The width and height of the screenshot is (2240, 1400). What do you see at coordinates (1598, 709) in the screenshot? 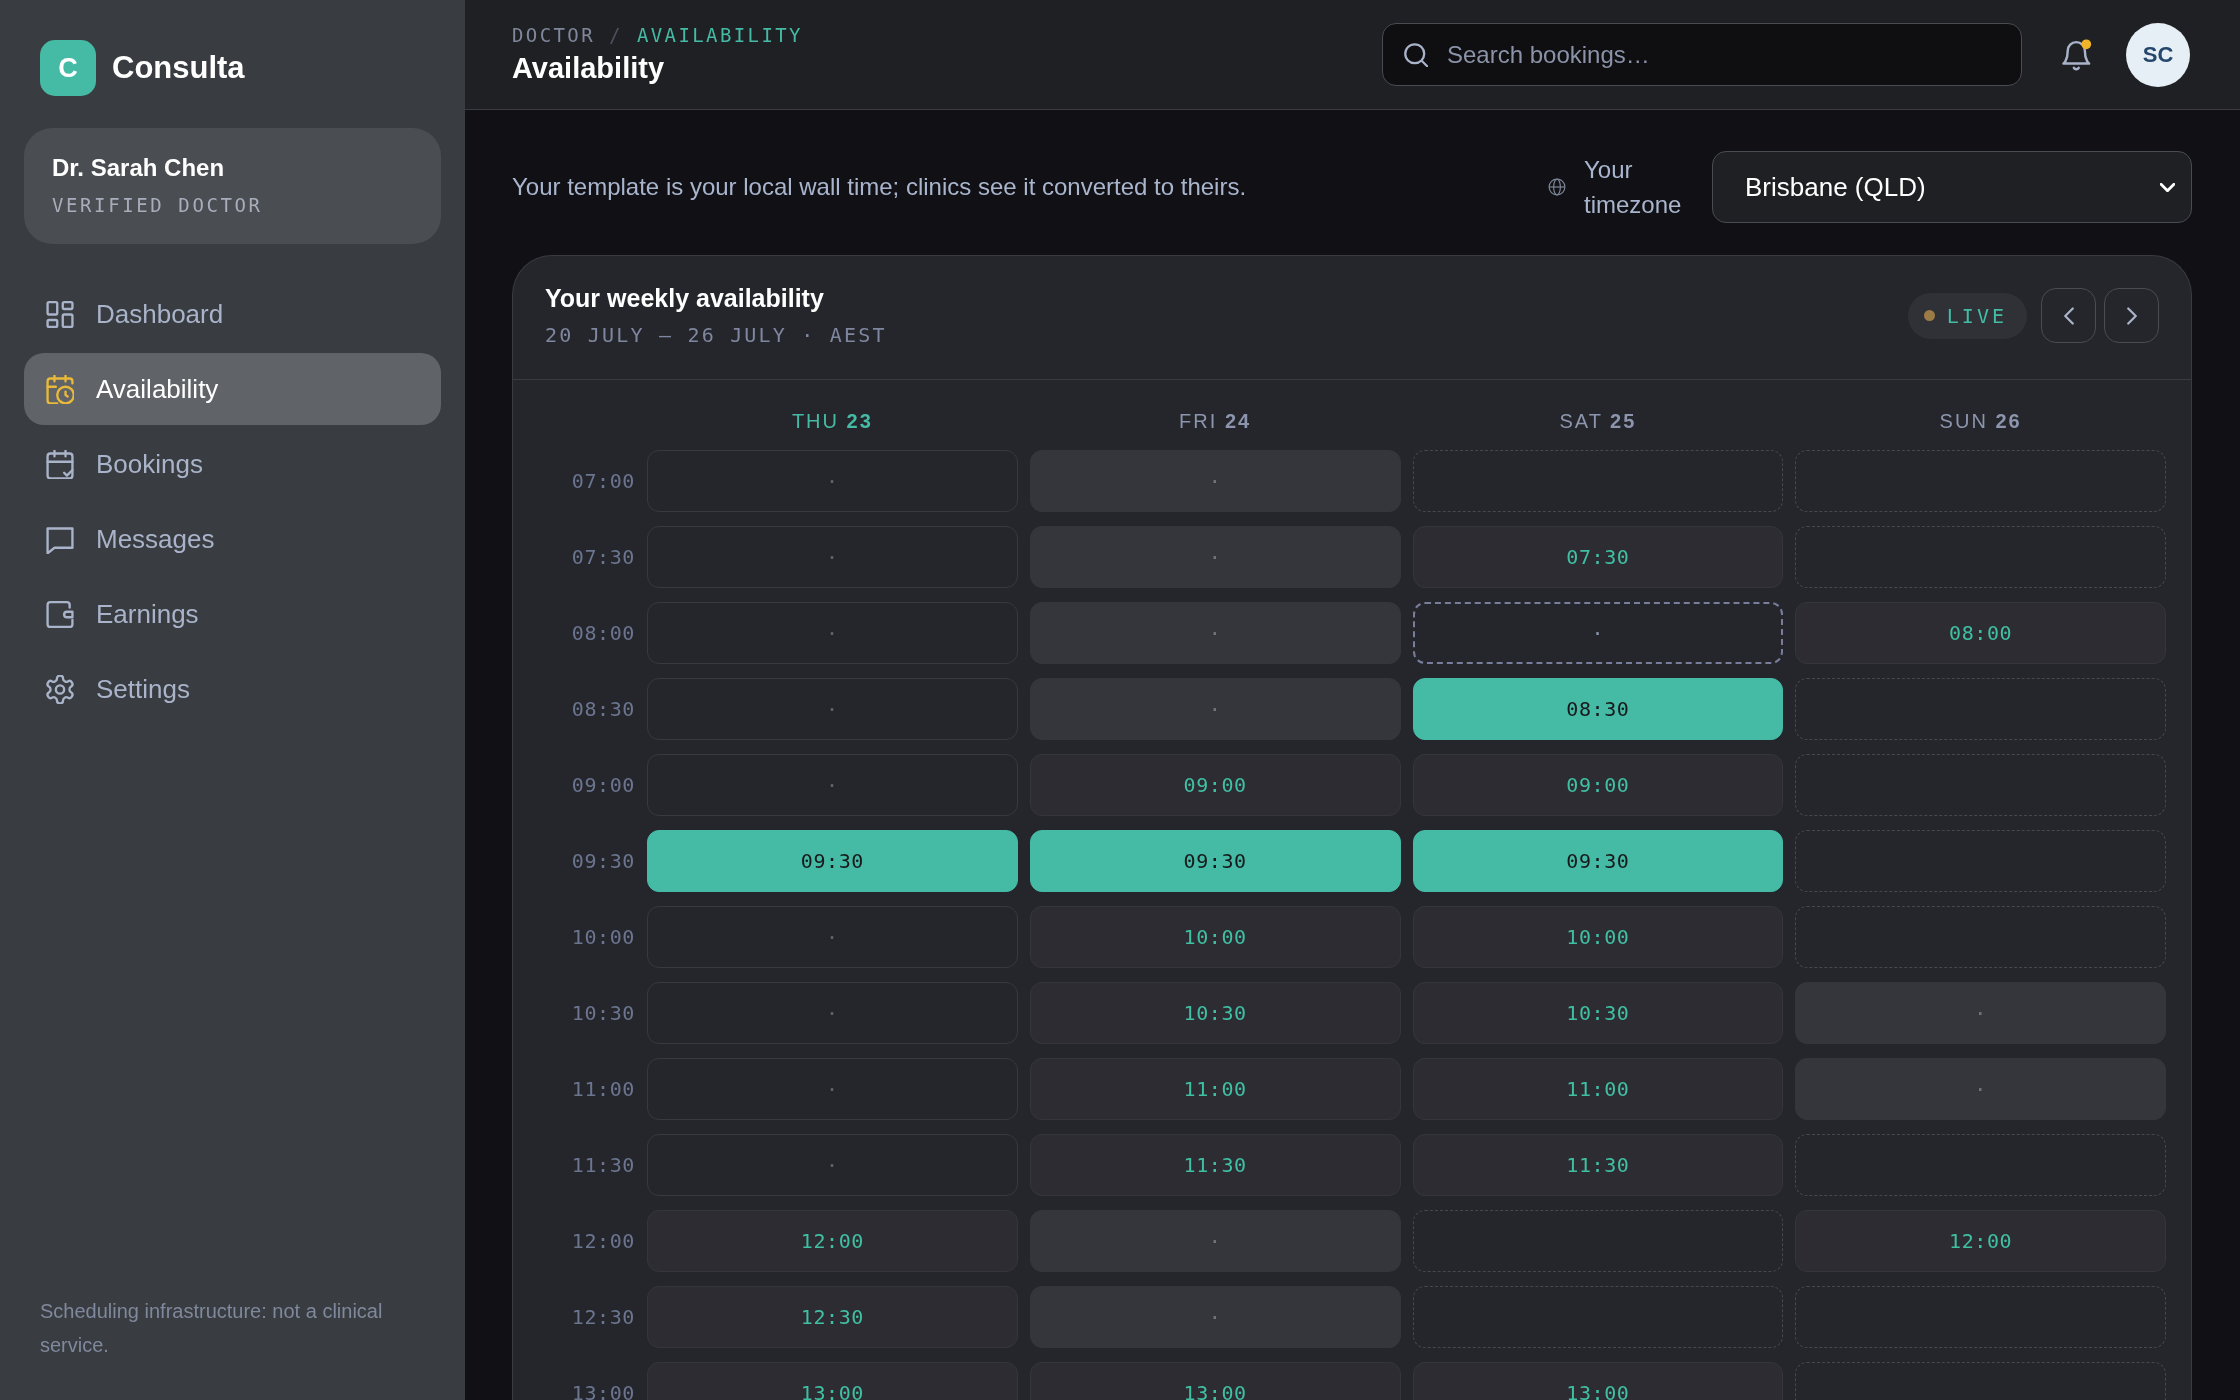
I see `time-slot: 08:30` at bounding box center [1598, 709].